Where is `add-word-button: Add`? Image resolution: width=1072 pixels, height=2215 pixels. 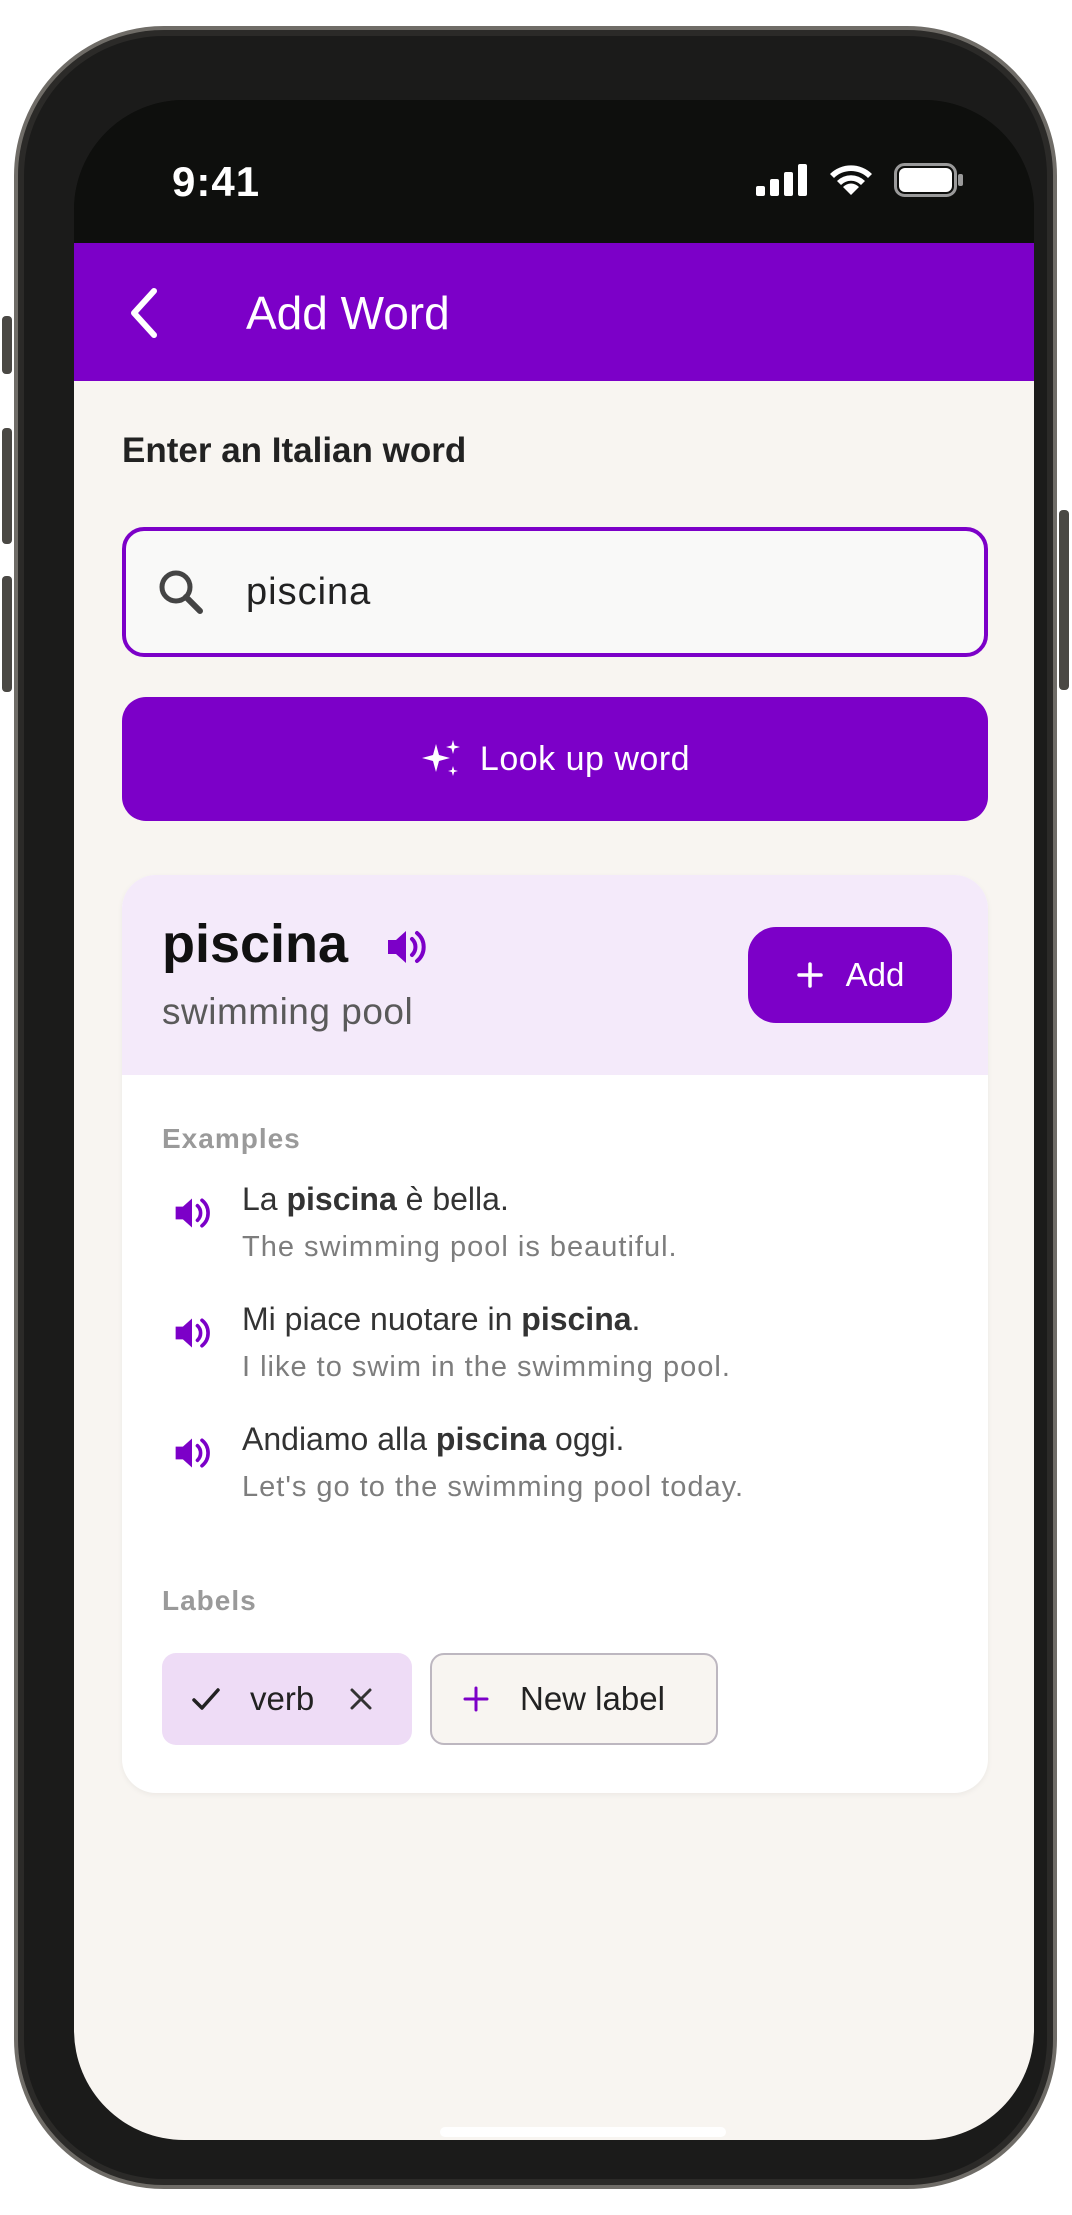 add-word-button: Add is located at coordinates (850, 975).